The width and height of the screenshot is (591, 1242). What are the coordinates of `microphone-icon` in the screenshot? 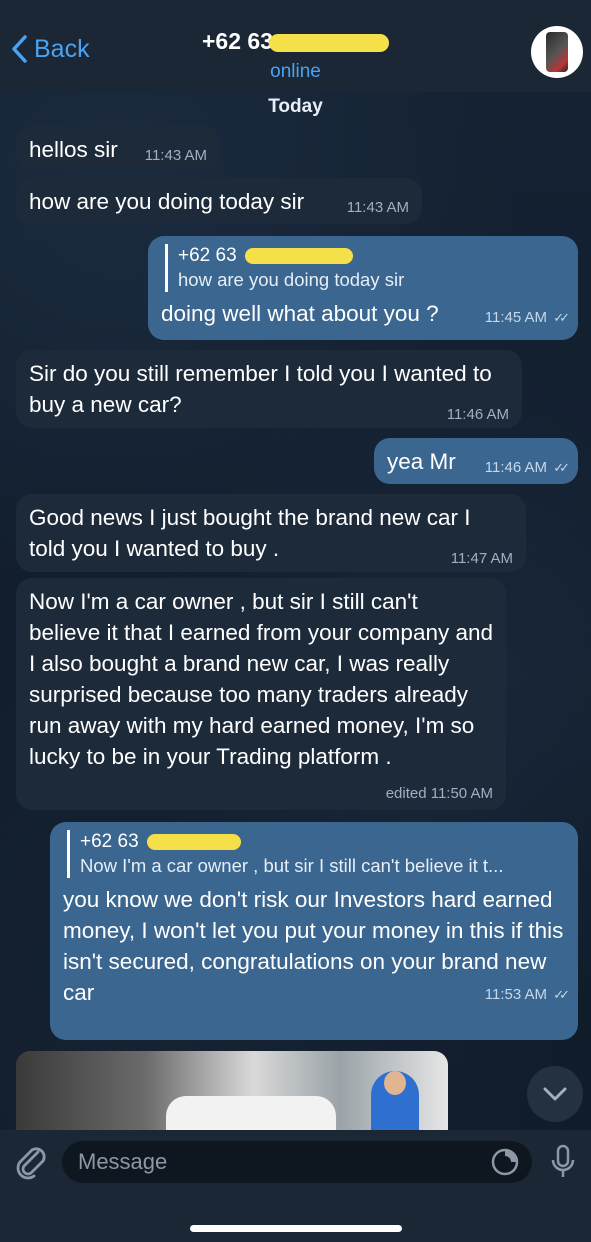 It's located at (563, 1160).